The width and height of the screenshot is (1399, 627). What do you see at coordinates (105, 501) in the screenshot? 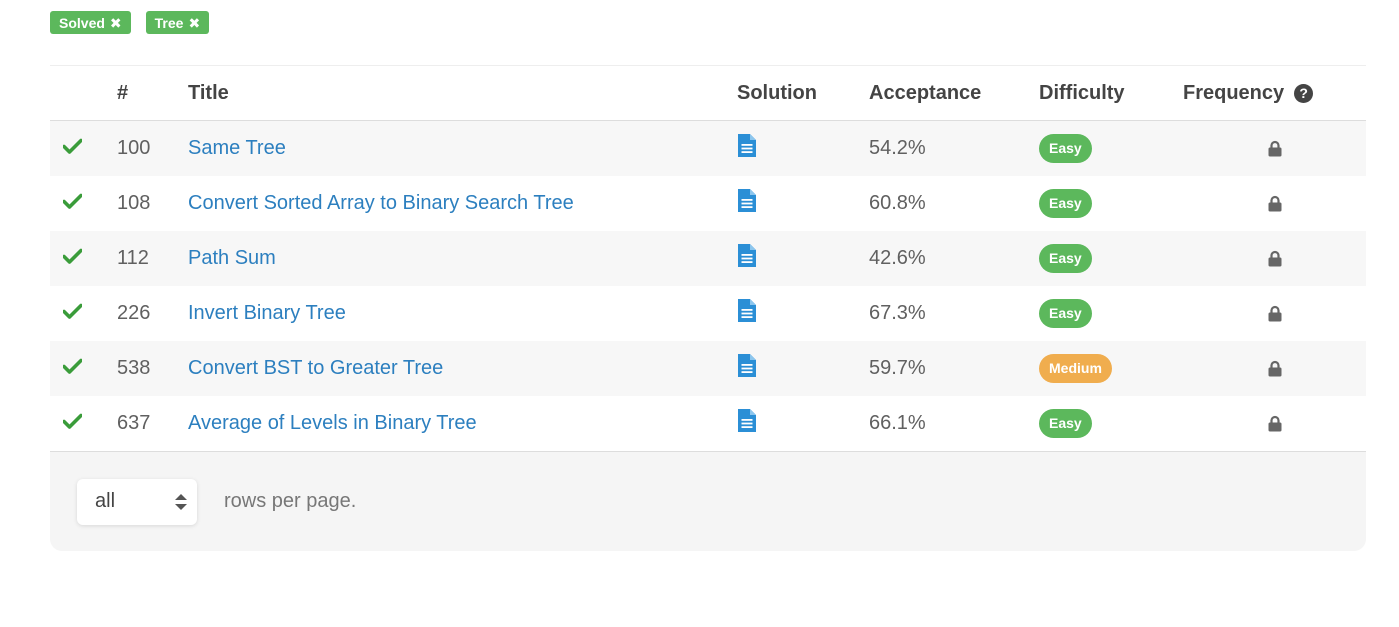
I see `rows-per-page-value: all` at bounding box center [105, 501].